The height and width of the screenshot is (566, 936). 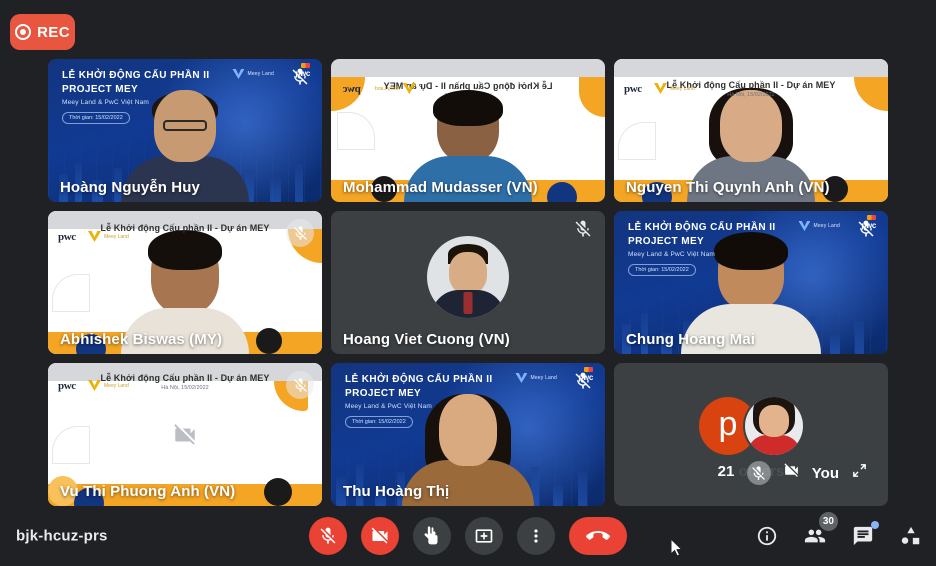 What do you see at coordinates (828, 521) in the screenshot?
I see `participants-count-badge: 30` at bounding box center [828, 521].